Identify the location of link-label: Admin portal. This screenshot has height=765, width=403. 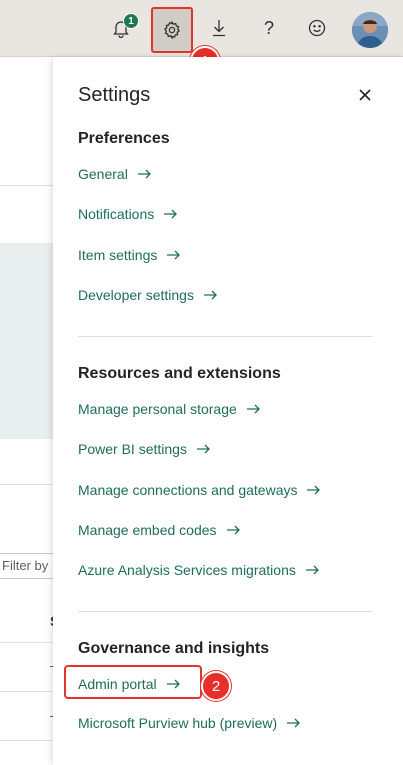
(117, 684).